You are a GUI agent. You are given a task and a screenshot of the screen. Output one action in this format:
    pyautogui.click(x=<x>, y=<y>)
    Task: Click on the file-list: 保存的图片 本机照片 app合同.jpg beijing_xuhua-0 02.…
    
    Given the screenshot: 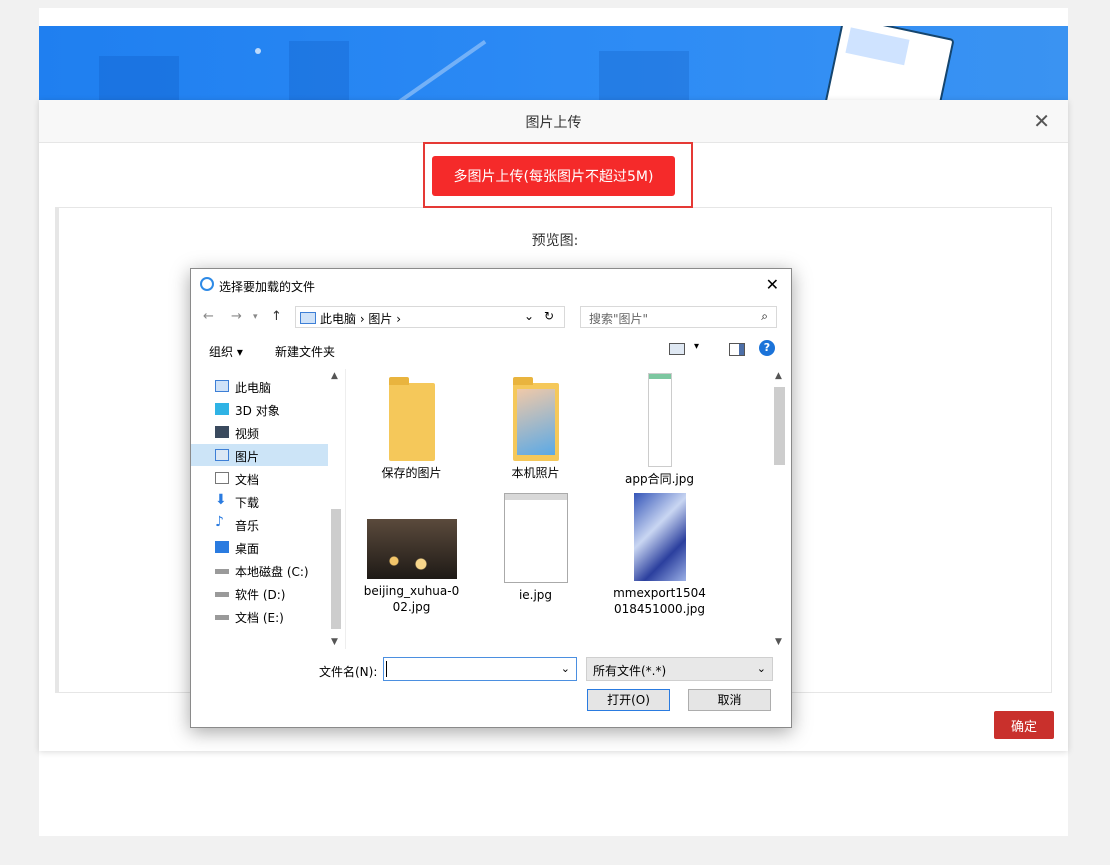 What is the action you would take?
    pyautogui.click(x=558, y=509)
    